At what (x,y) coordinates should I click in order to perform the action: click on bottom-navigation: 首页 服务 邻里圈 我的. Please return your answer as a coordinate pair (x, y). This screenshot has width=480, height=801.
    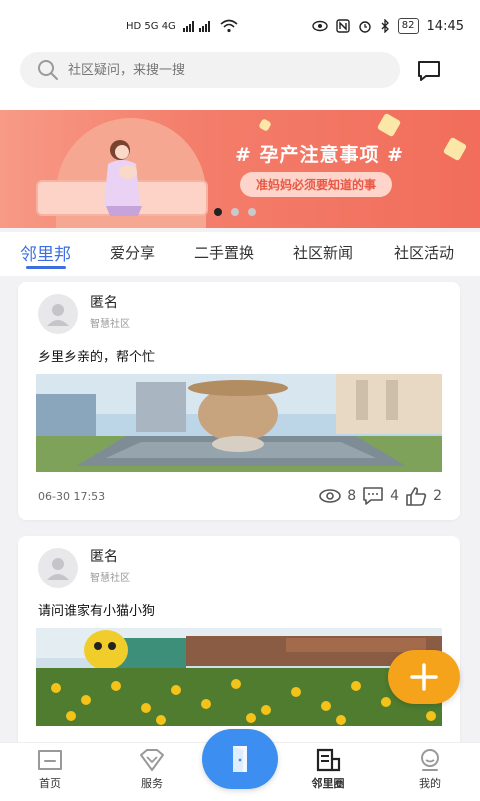
    Looking at the image, I should click on (240, 765).